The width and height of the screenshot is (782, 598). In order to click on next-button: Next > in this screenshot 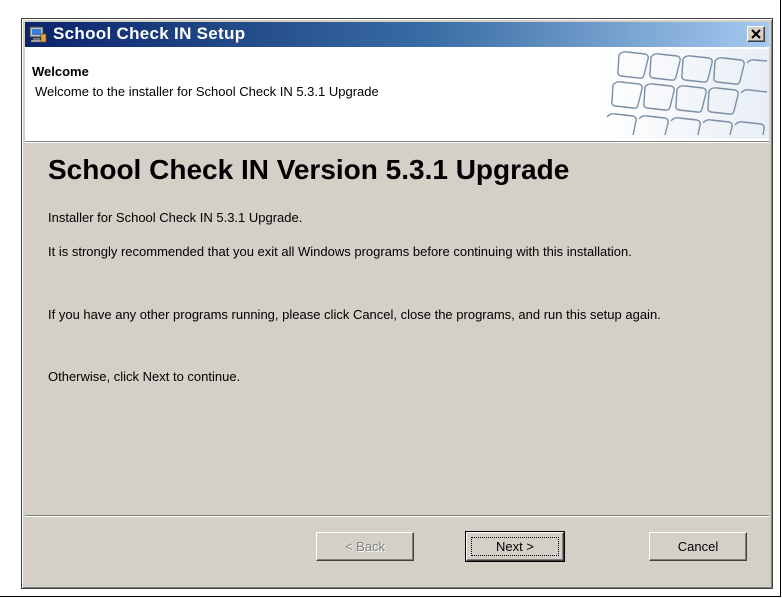, I will do `click(515, 546)`.